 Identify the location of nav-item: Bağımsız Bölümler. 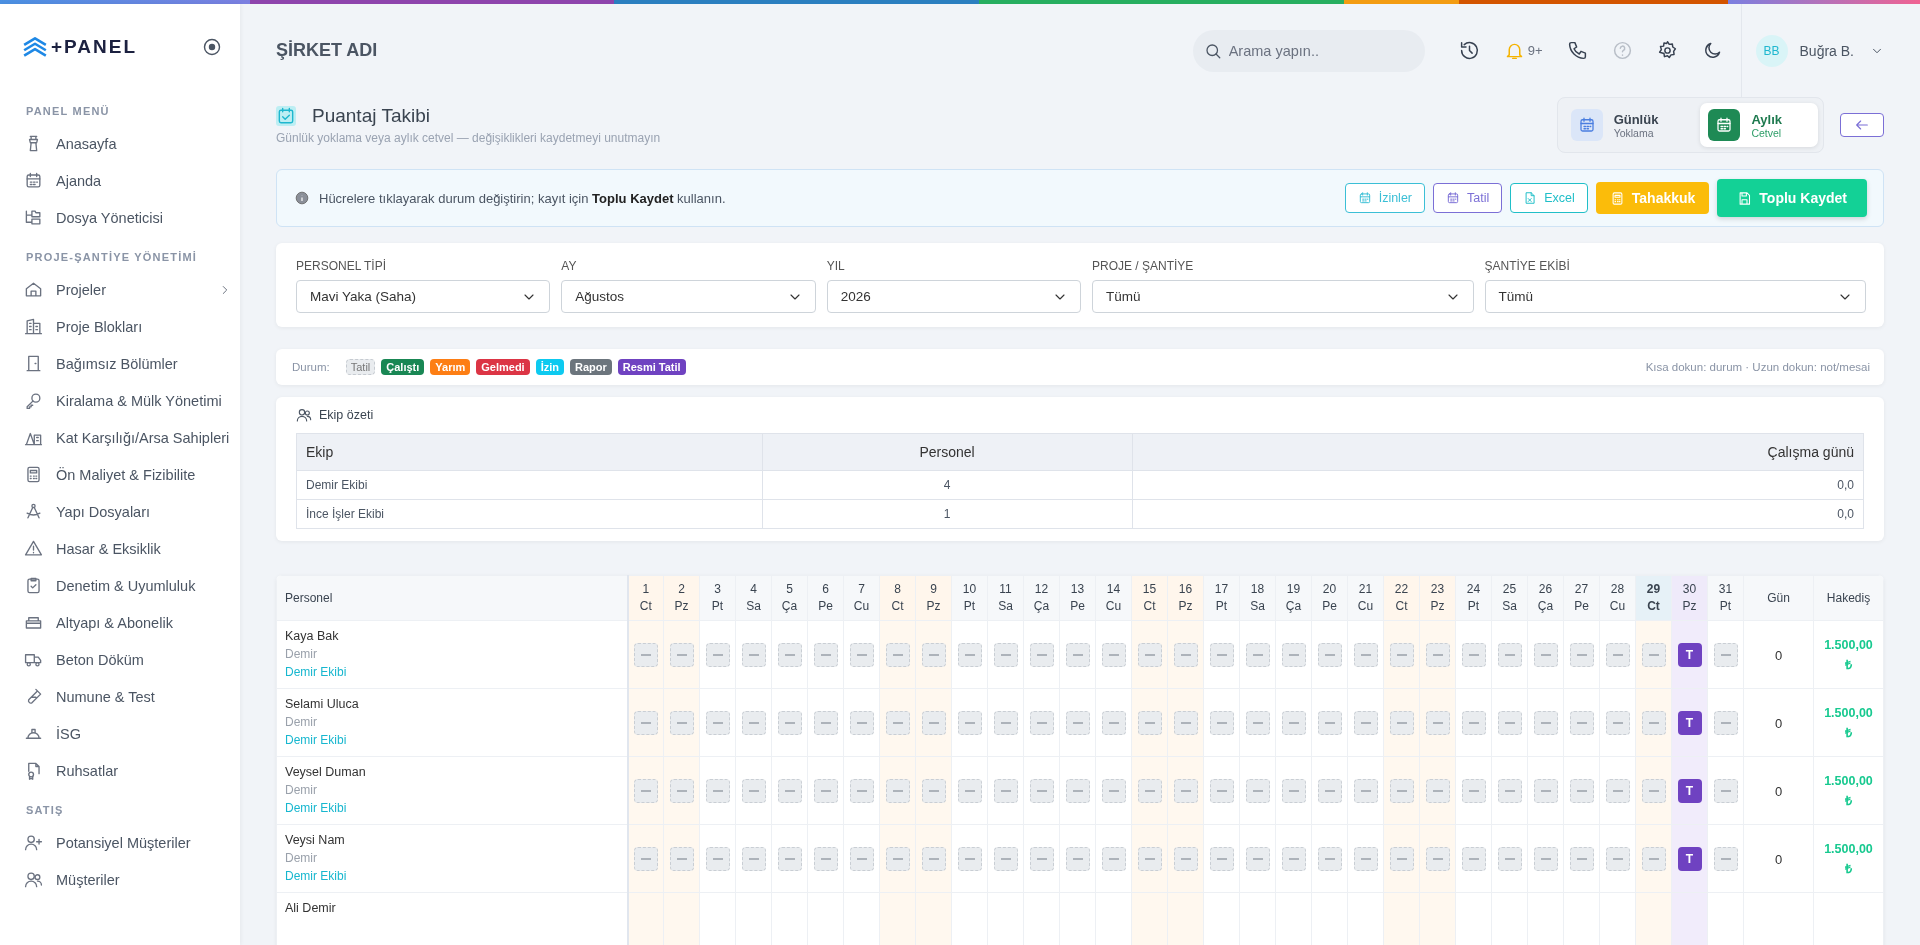
(120, 363).